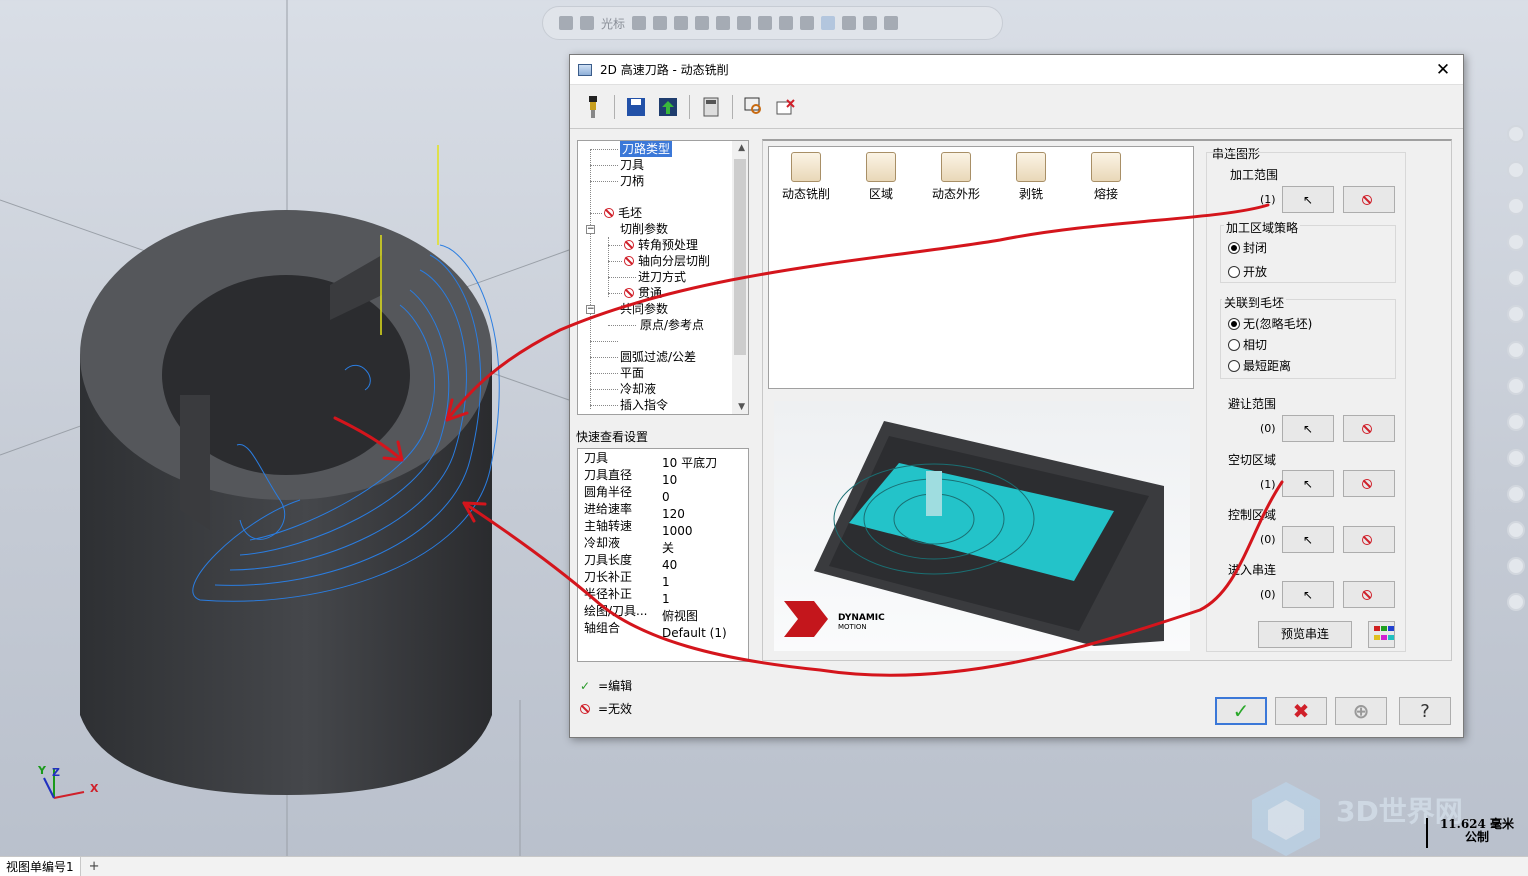 The image size is (1528, 876). What do you see at coordinates (1241, 711) in the screenshot?
I see `ok-button: ✓` at bounding box center [1241, 711].